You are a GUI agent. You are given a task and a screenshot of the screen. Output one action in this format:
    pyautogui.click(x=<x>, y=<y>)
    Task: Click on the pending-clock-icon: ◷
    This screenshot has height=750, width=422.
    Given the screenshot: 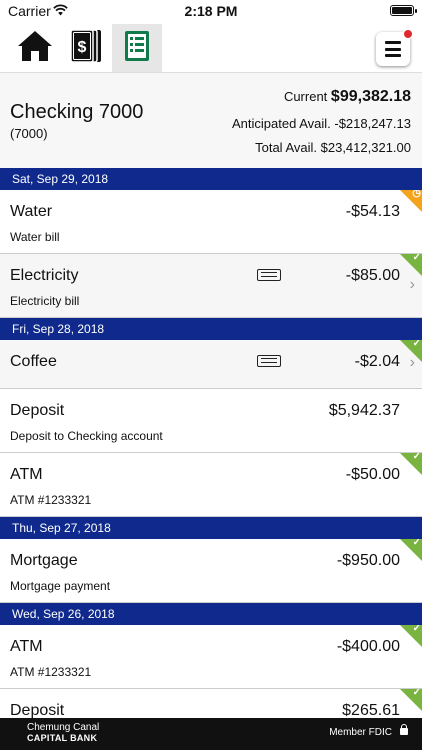 What is the action you would take?
    pyautogui.click(x=411, y=201)
    